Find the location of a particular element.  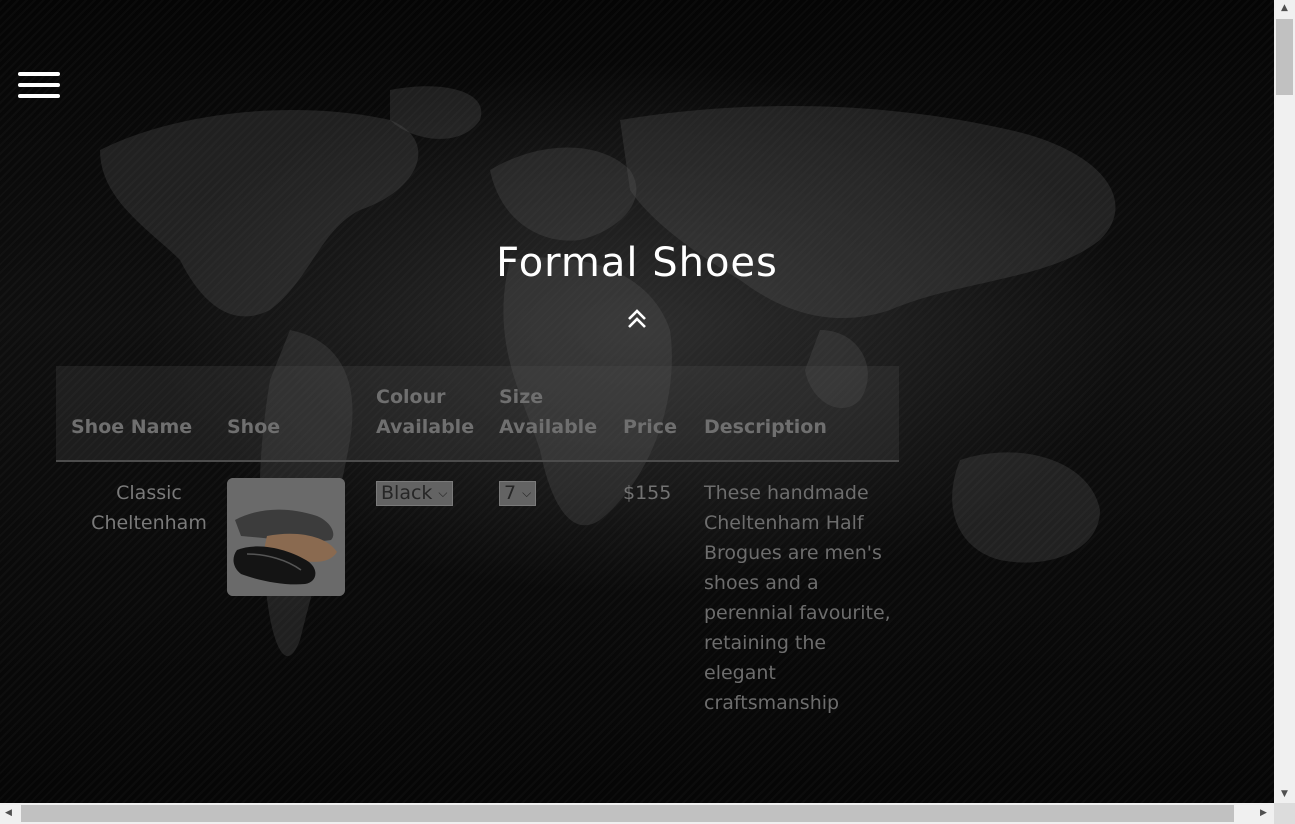

page-title: Formal Shoes is located at coordinates (637, 263).